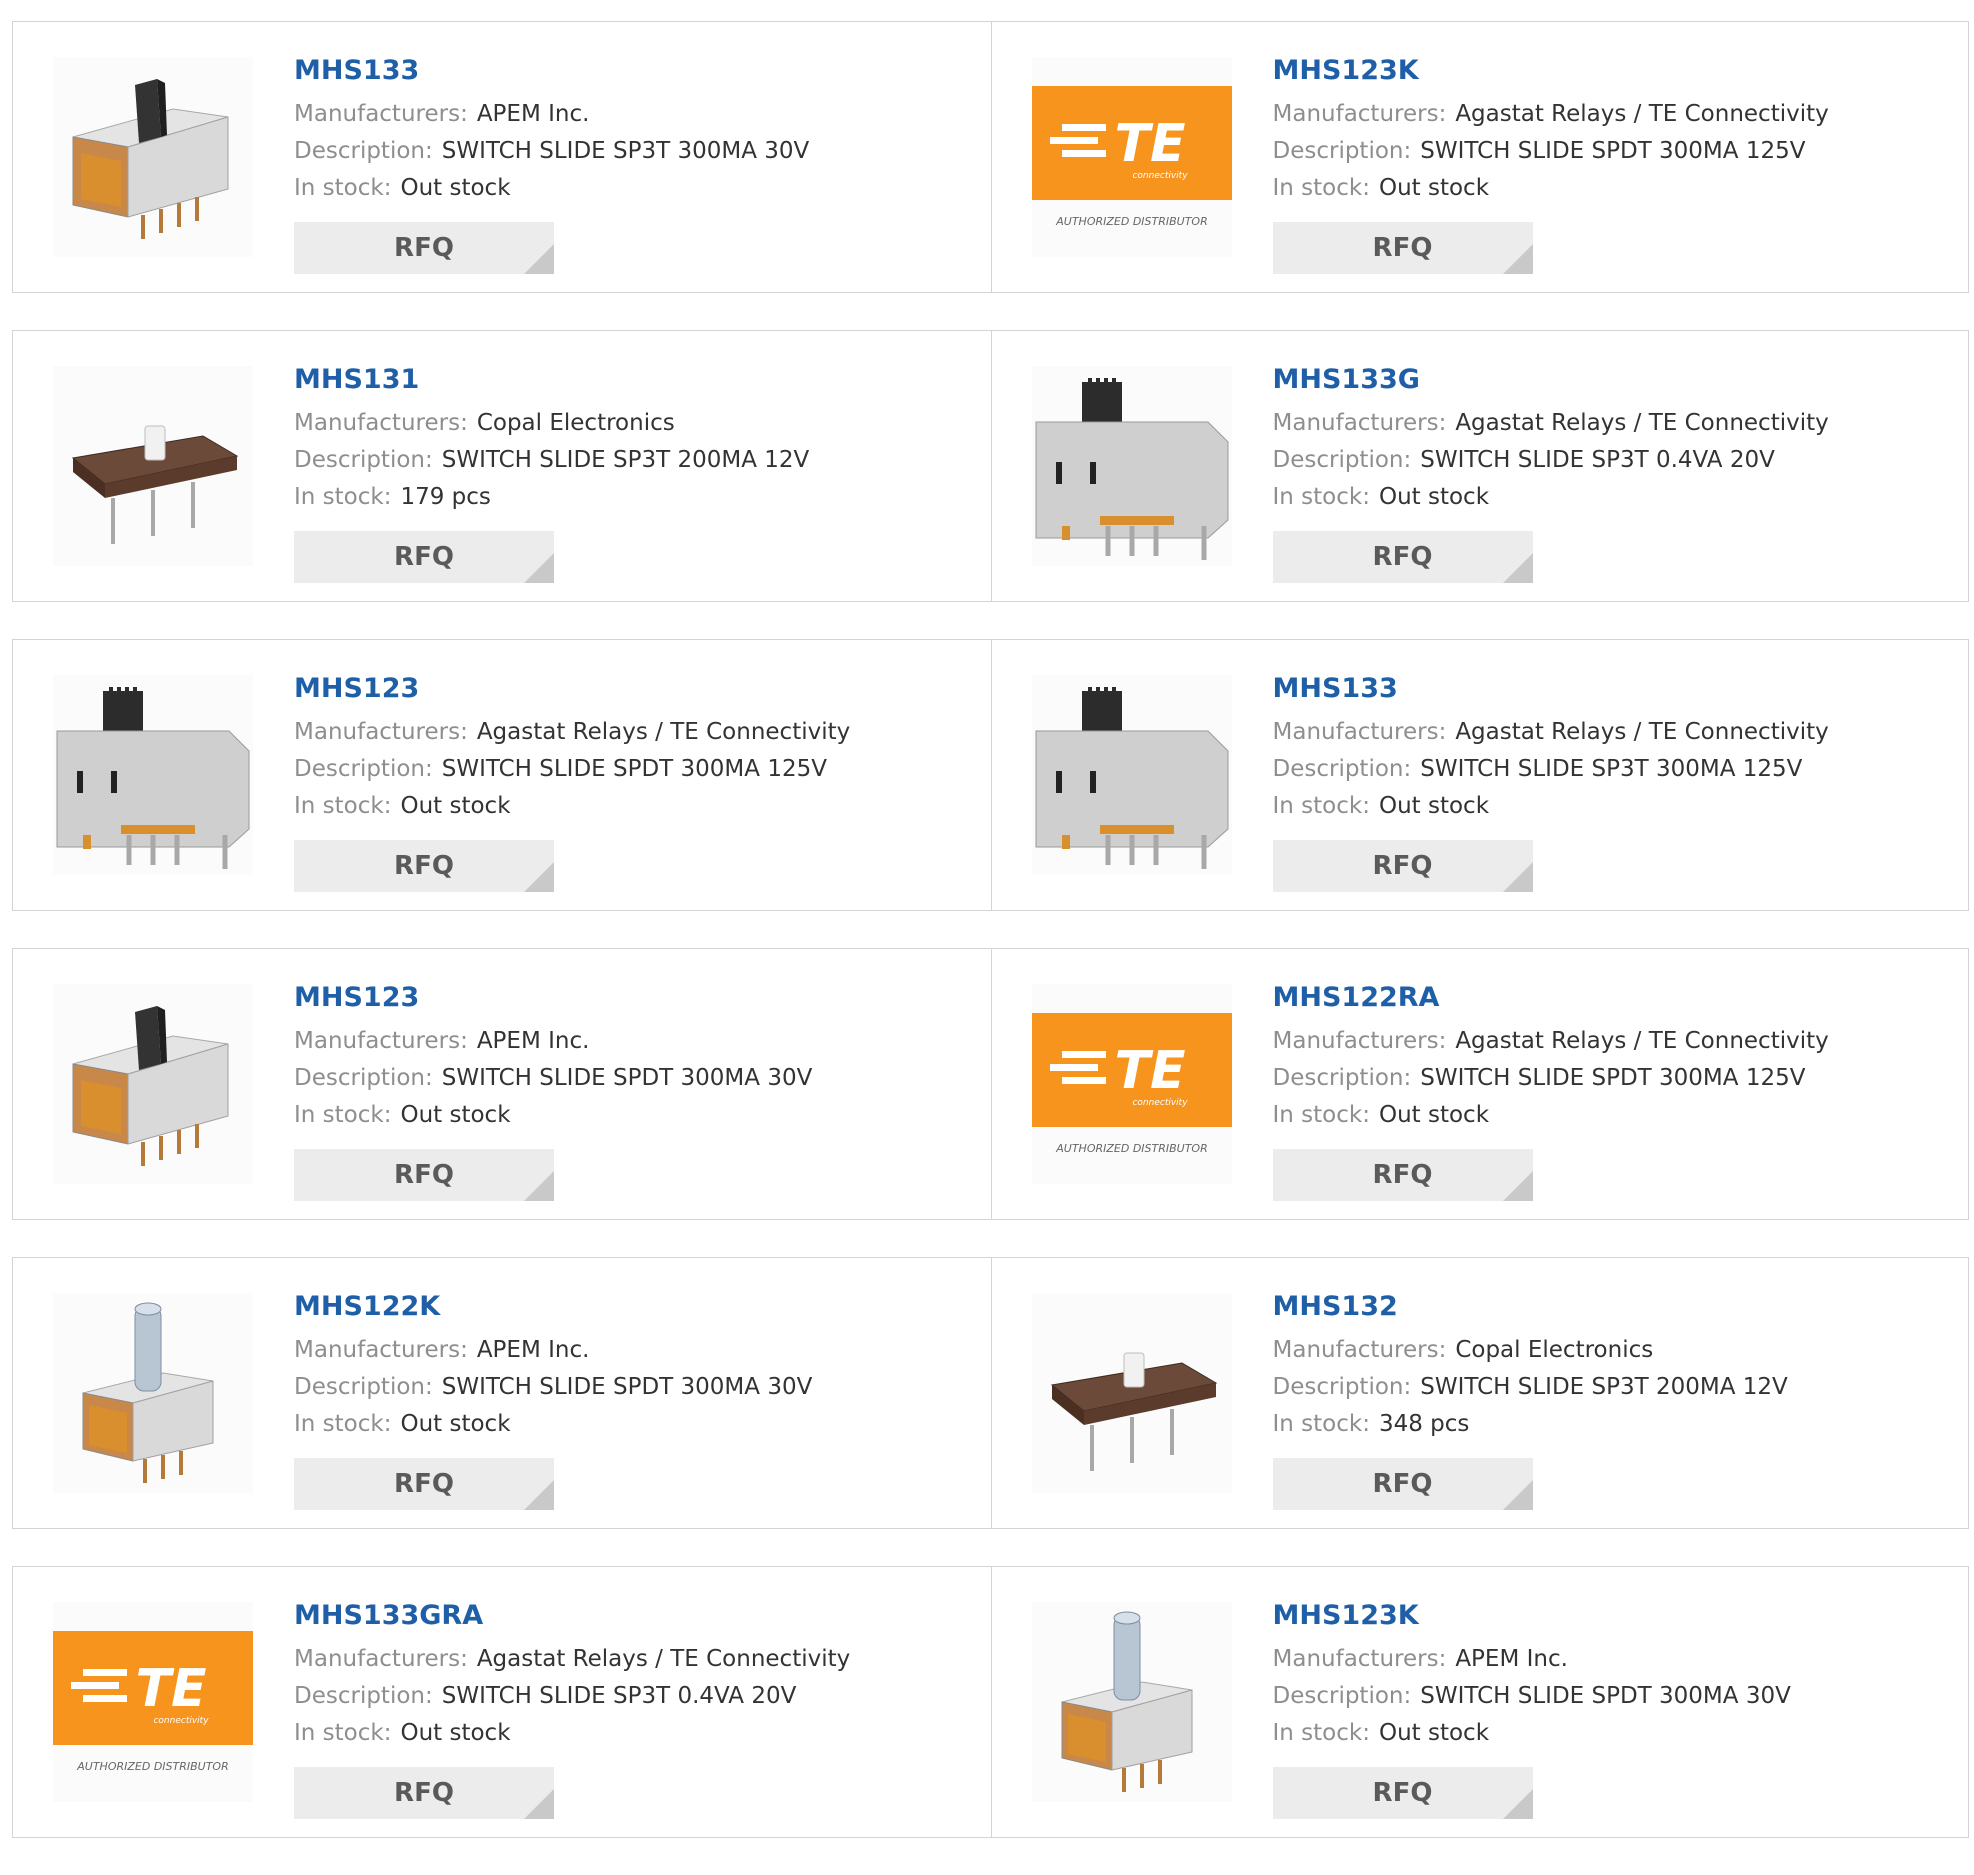 This screenshot has height=1875, width=1974. What do you see at coordinates (1611, 1078) in the screenshot?
I see `description-line: Description: SWITCH SLIDE SPDT 300MA 125V` at bounding box center [1611, 1078].